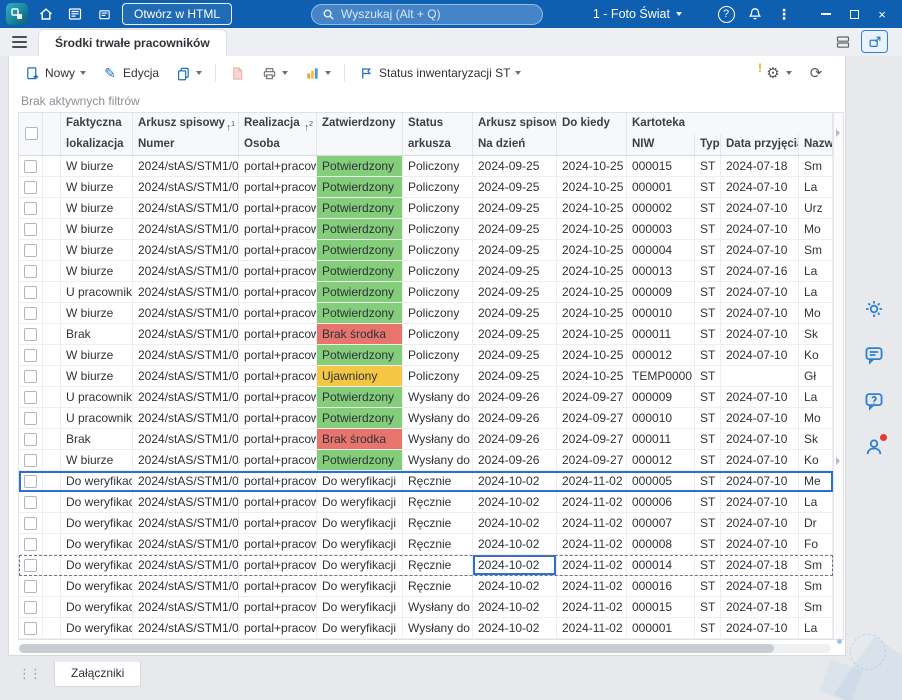  I want to click on search-input, so click(437, 14).